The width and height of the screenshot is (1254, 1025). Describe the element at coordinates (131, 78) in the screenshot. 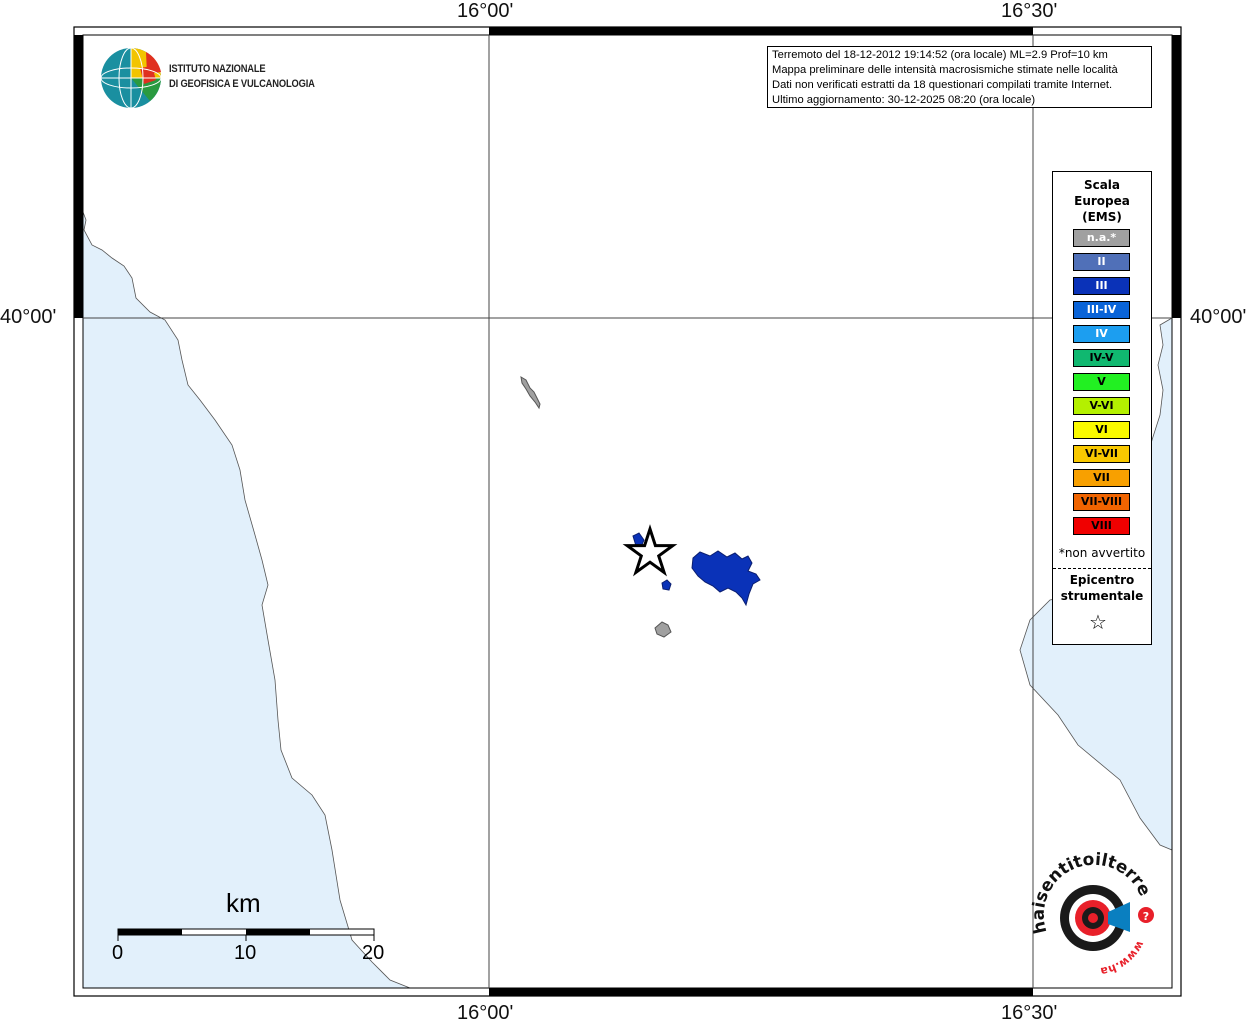

I see `ingv-logo-icon` at that location.